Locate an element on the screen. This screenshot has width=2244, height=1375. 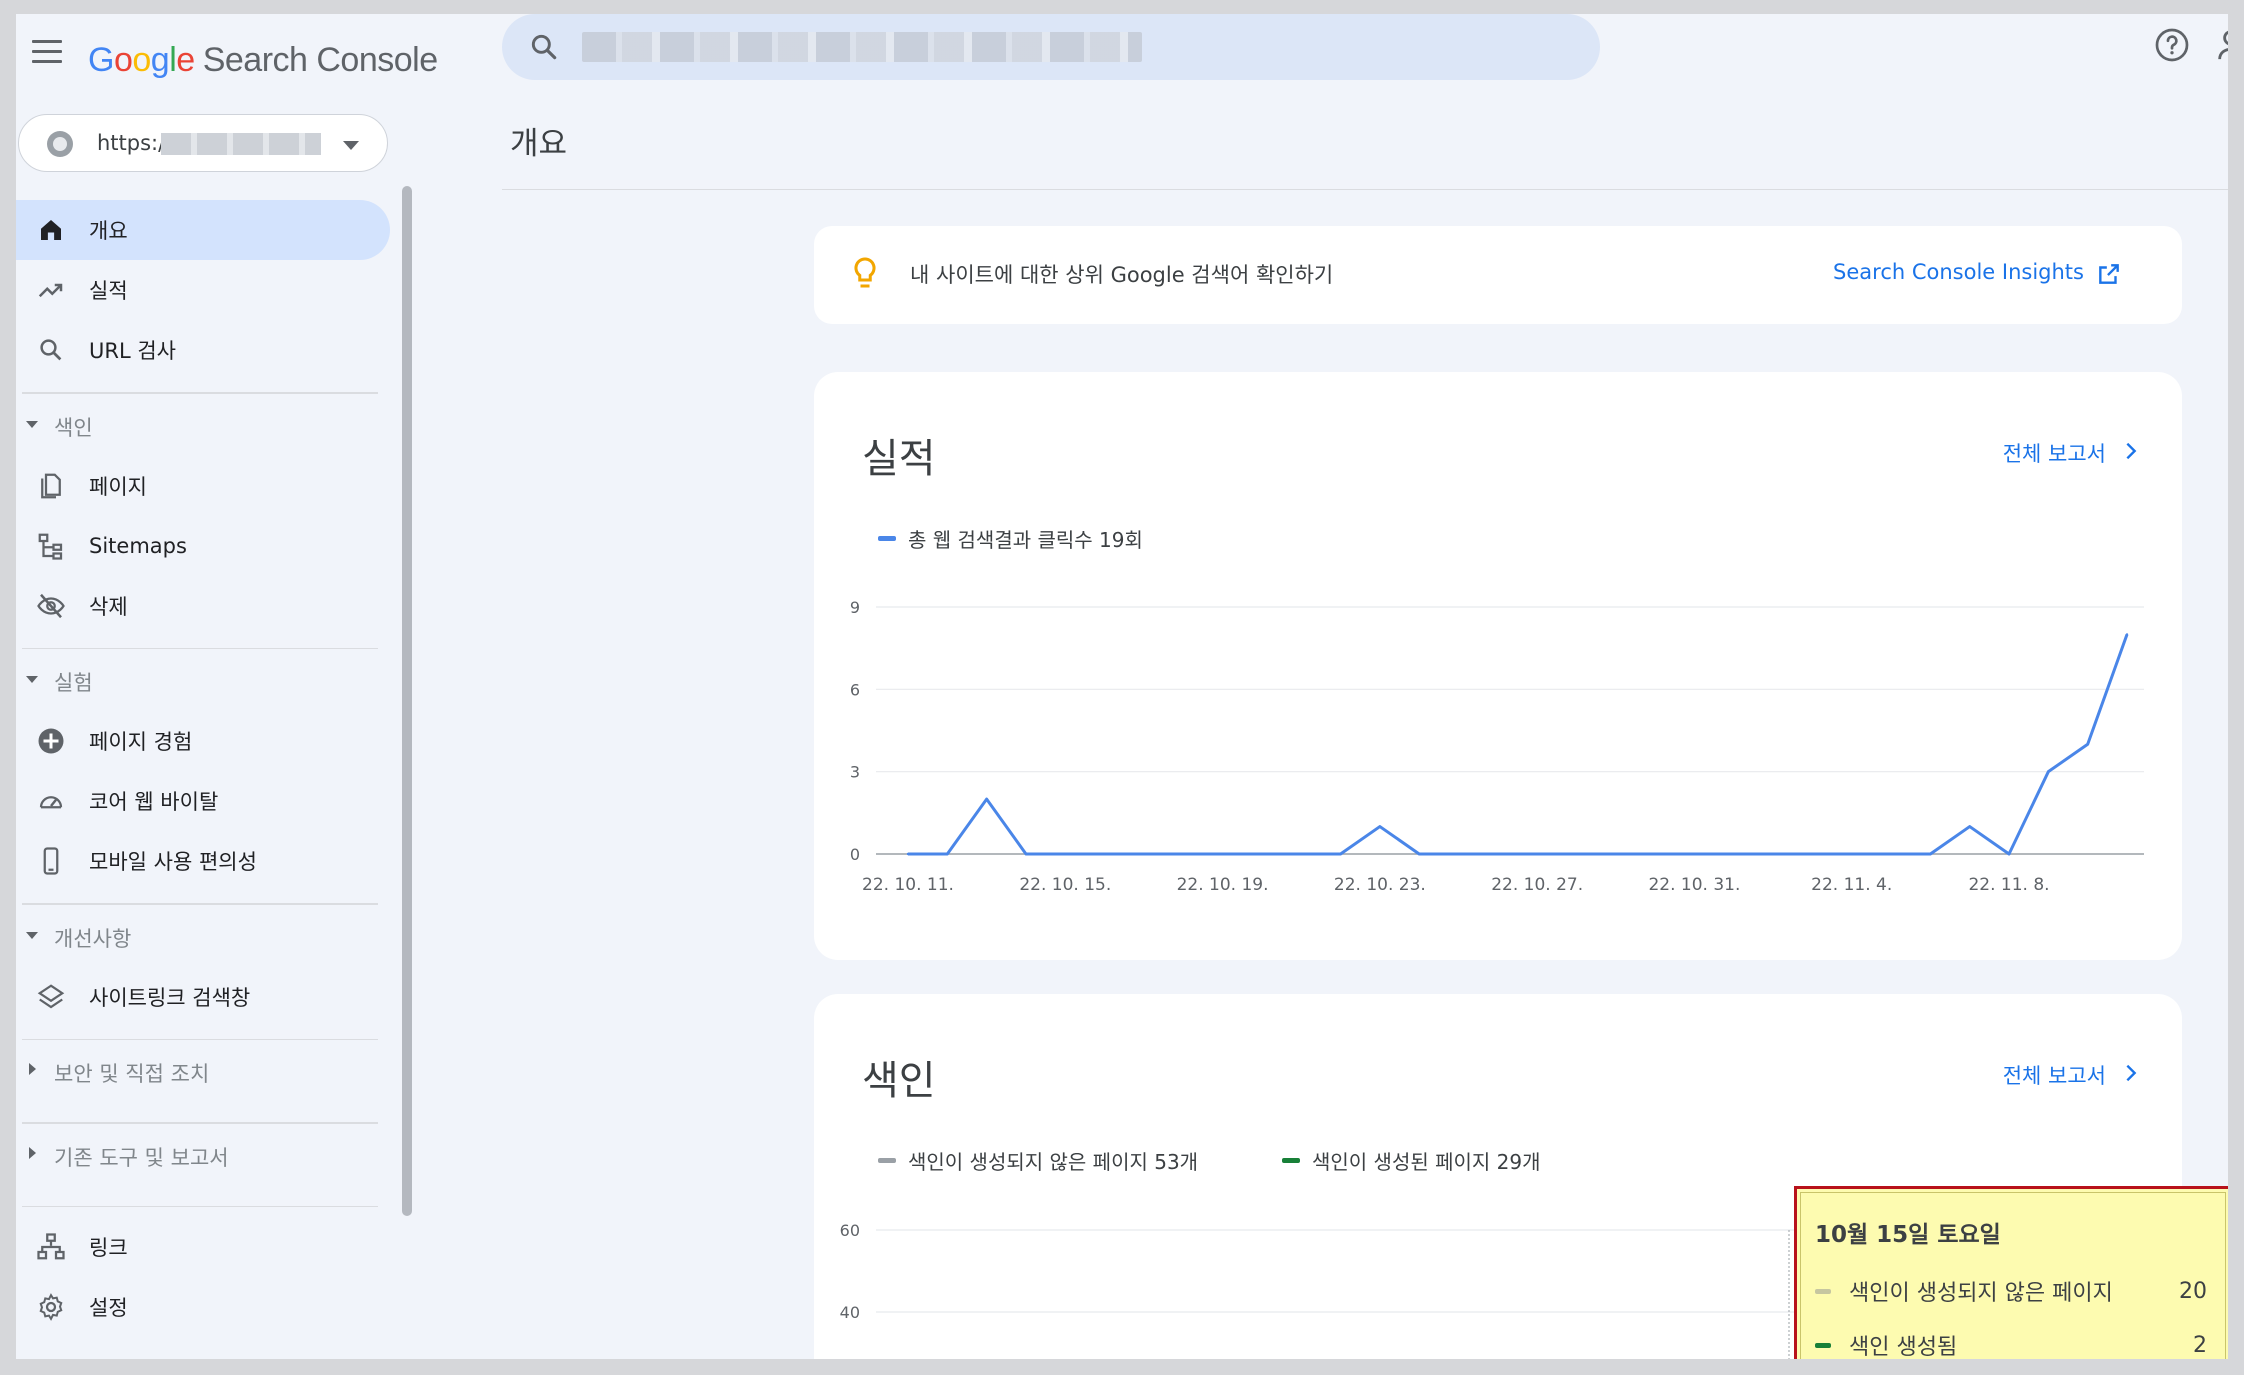
property-selector: https:/ is located at coordinates (203, 143).